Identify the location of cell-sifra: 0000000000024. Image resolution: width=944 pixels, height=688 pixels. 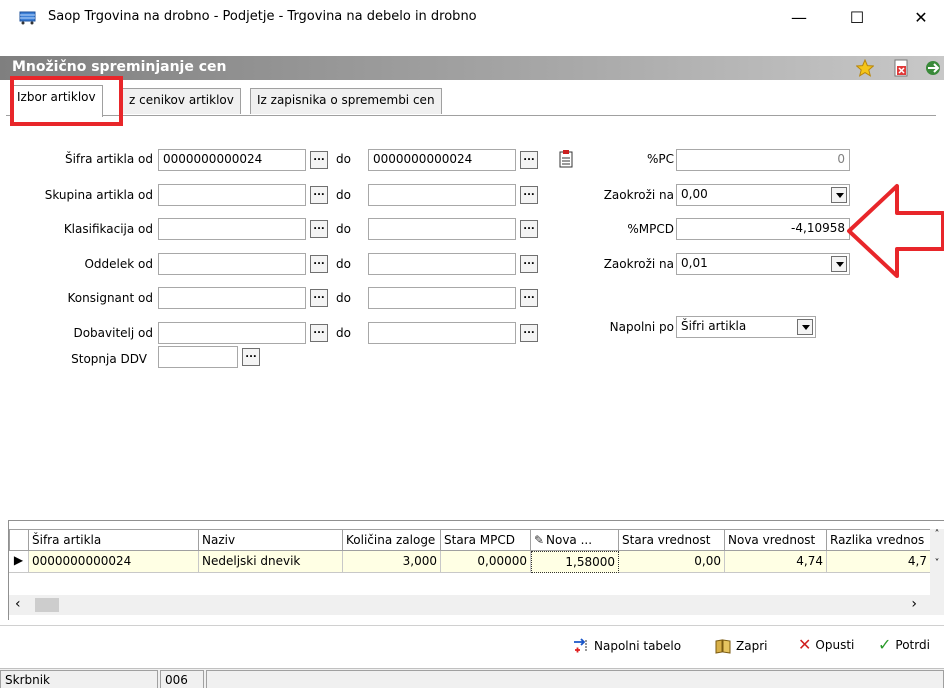
(114, 562).